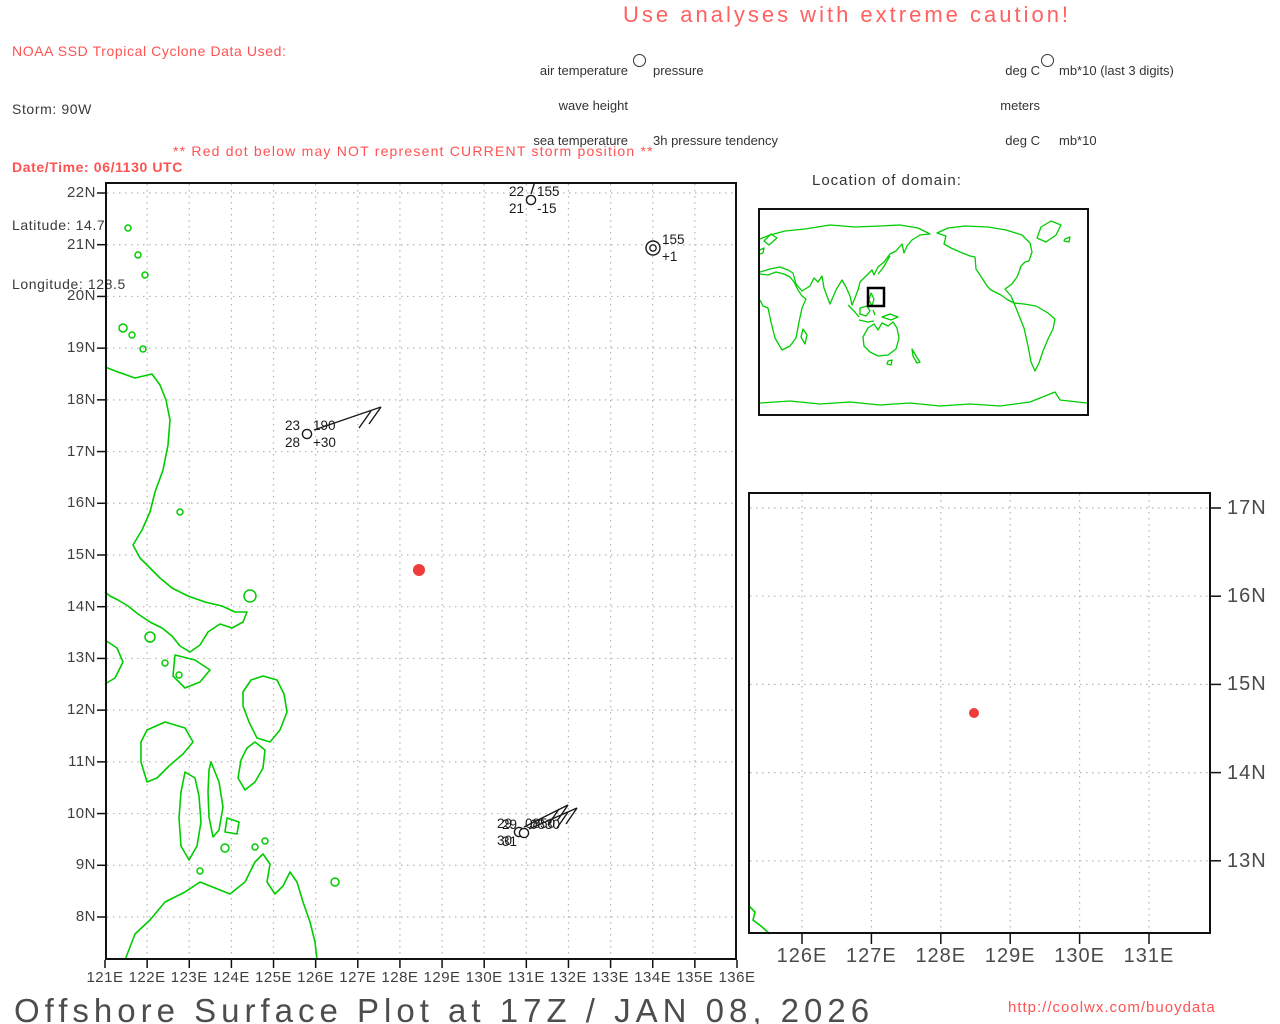 This screenshot has width=1280, height=1024. What do you see at coordinates (639, 60) in the screenshot?
I see `station-circle-icon` at bounding box center [639, 60].